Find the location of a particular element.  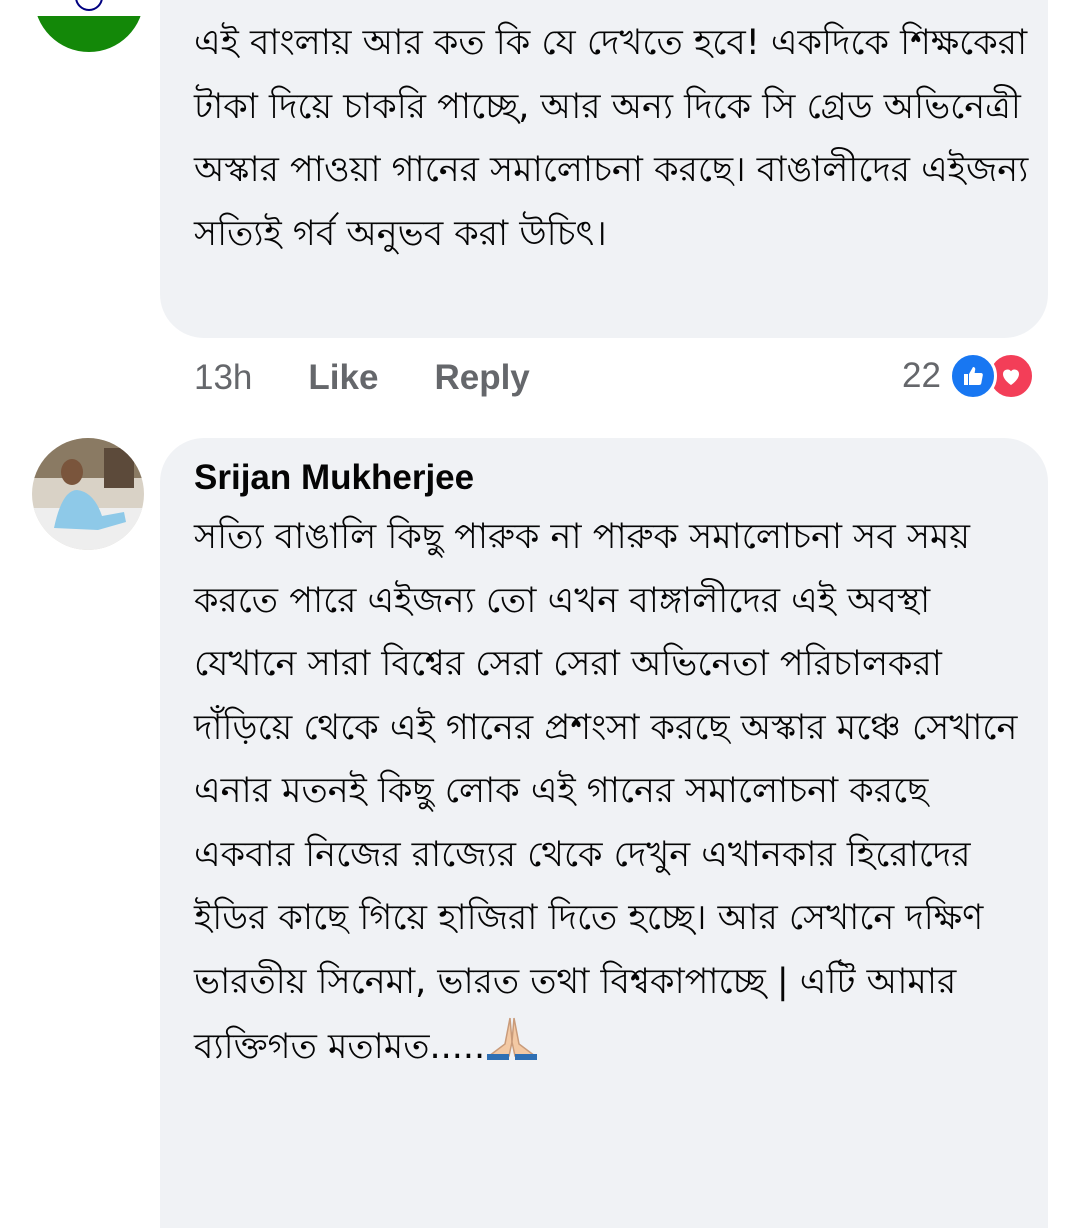

reaction-summary: 22 is located at coordinates (968, 376).